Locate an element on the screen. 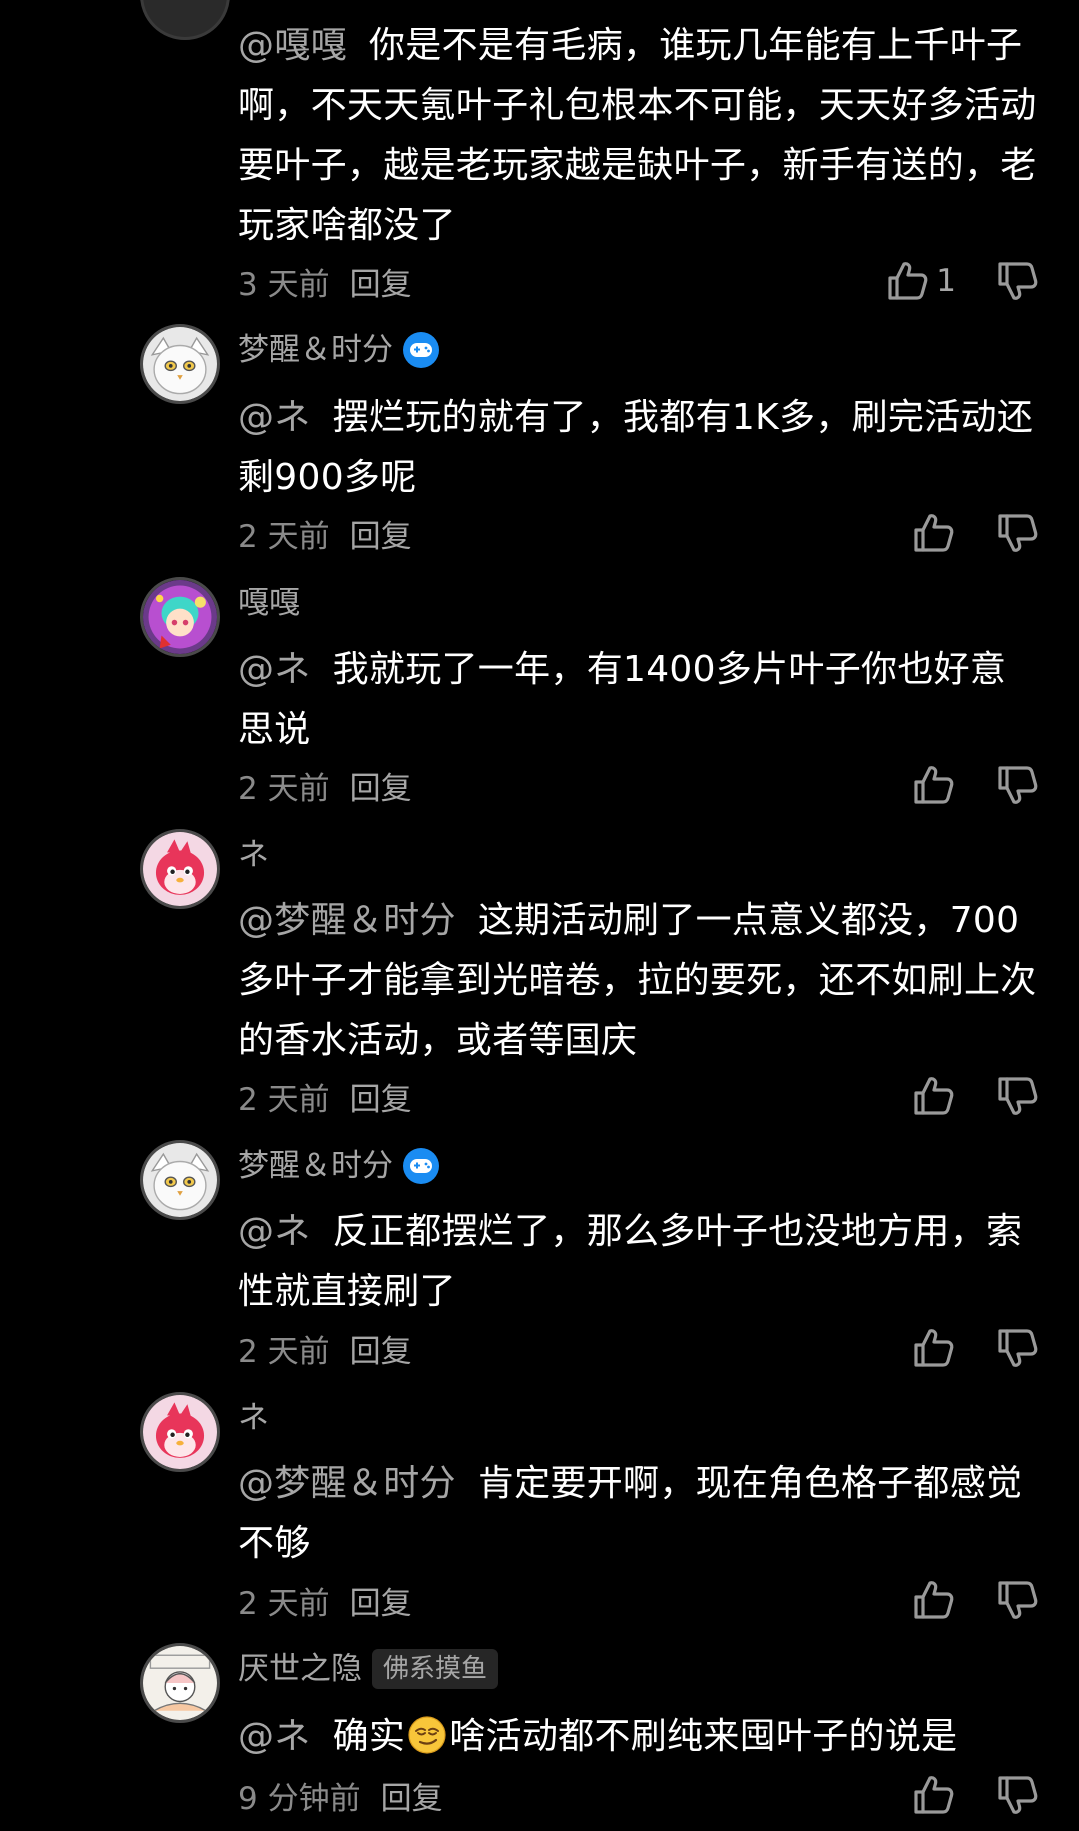 The image size is (1079, 1831). comment-text: @ネ 确实 啥活动都不刷纯来囤叶子的说是 is located at coordinates (638, 1737).